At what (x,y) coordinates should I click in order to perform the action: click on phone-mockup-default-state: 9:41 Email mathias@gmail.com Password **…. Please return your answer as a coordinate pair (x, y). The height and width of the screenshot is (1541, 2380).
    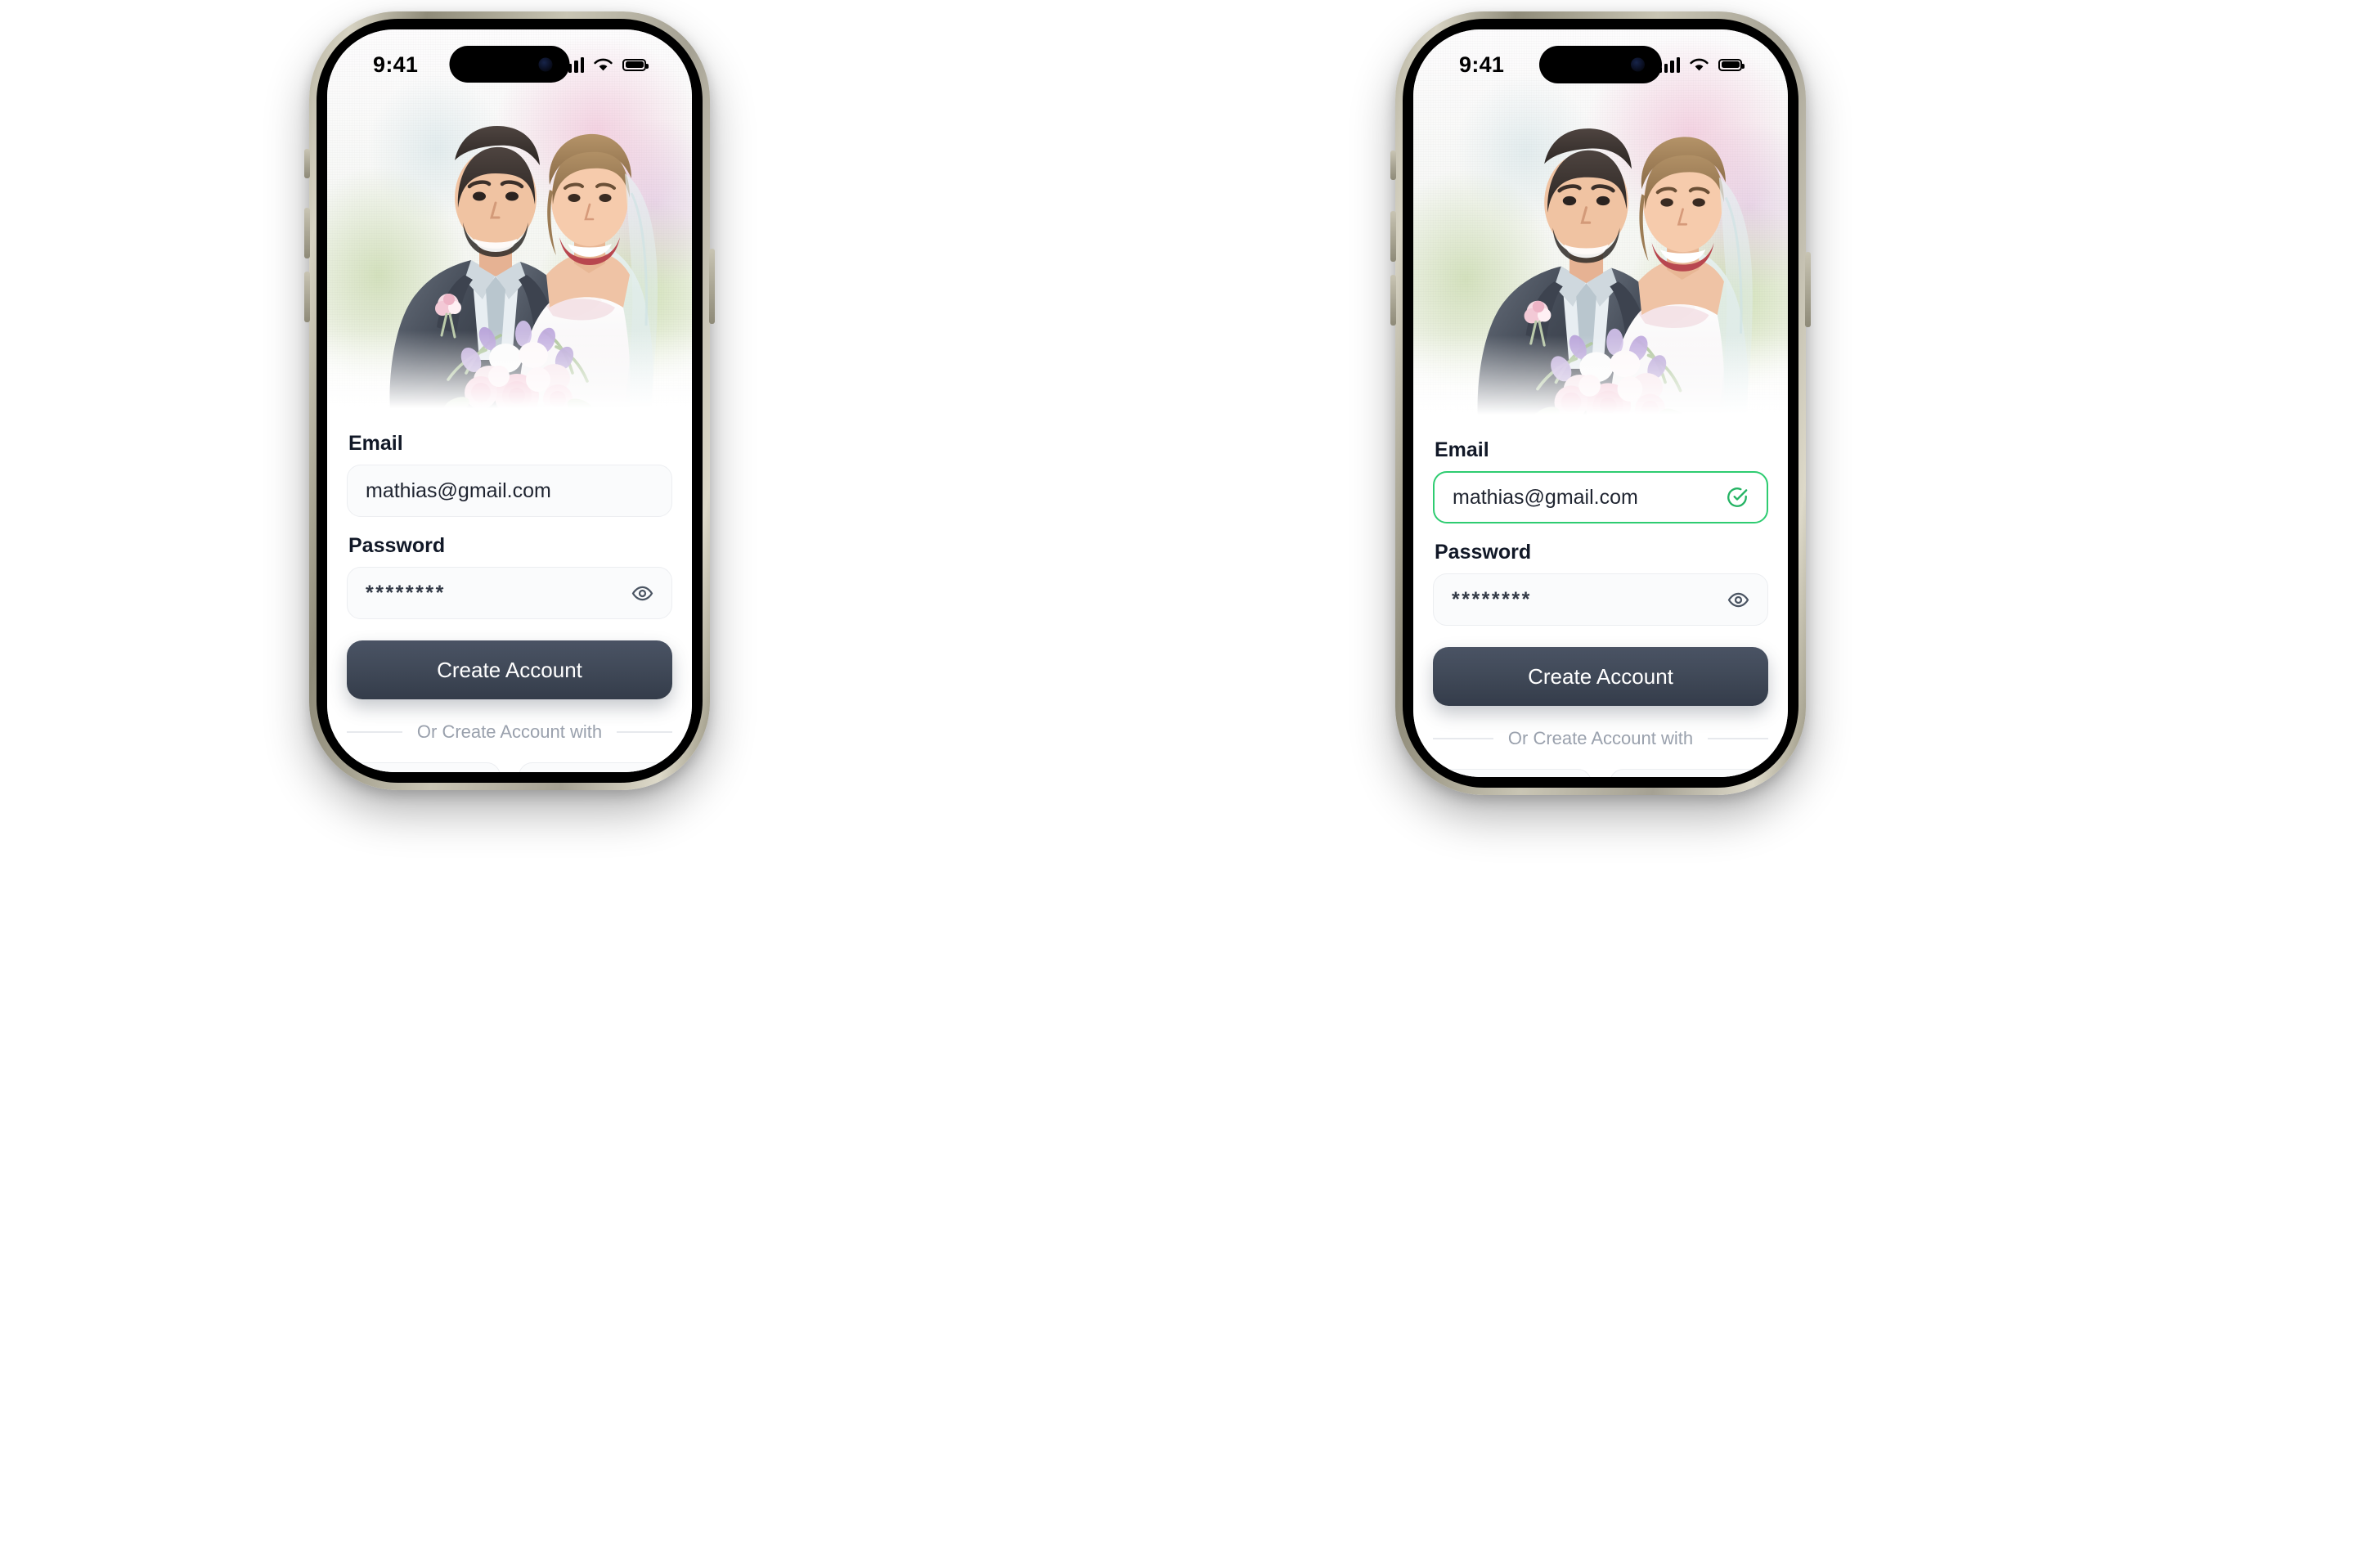
    Looking at the image, I should click on (510, 400).